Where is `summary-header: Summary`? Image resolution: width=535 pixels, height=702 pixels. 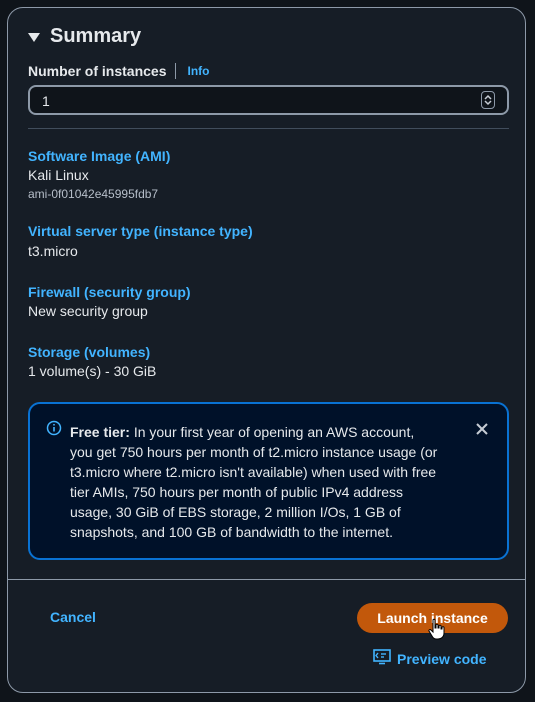 summary-header: Summary is located at coordinates (84, 36).